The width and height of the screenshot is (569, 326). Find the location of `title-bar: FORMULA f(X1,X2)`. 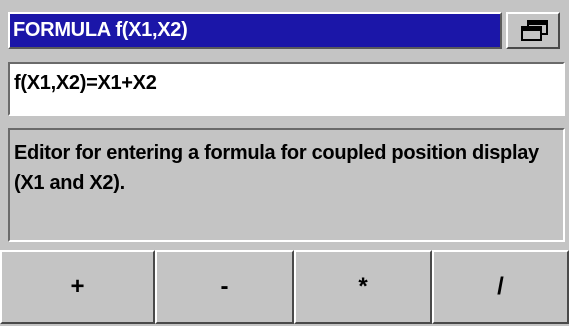

title-bar: FORMULA f(X1,X2) is located at coordinates (255, 30).